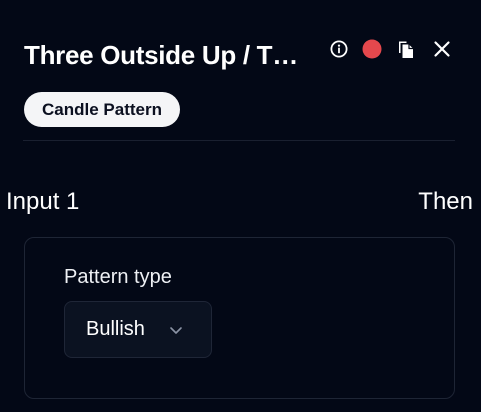 The height and width of the screenshot is (412, 481). What do you see at coordinates (445, 201) in the screenshot?
I see `then-label: Then` at bounding box center [445, 201].